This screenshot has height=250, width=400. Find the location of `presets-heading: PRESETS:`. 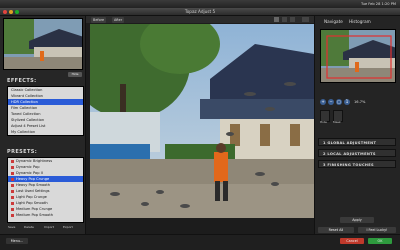

presets-heading: PRESETS: is located at coordinates (22, 152).